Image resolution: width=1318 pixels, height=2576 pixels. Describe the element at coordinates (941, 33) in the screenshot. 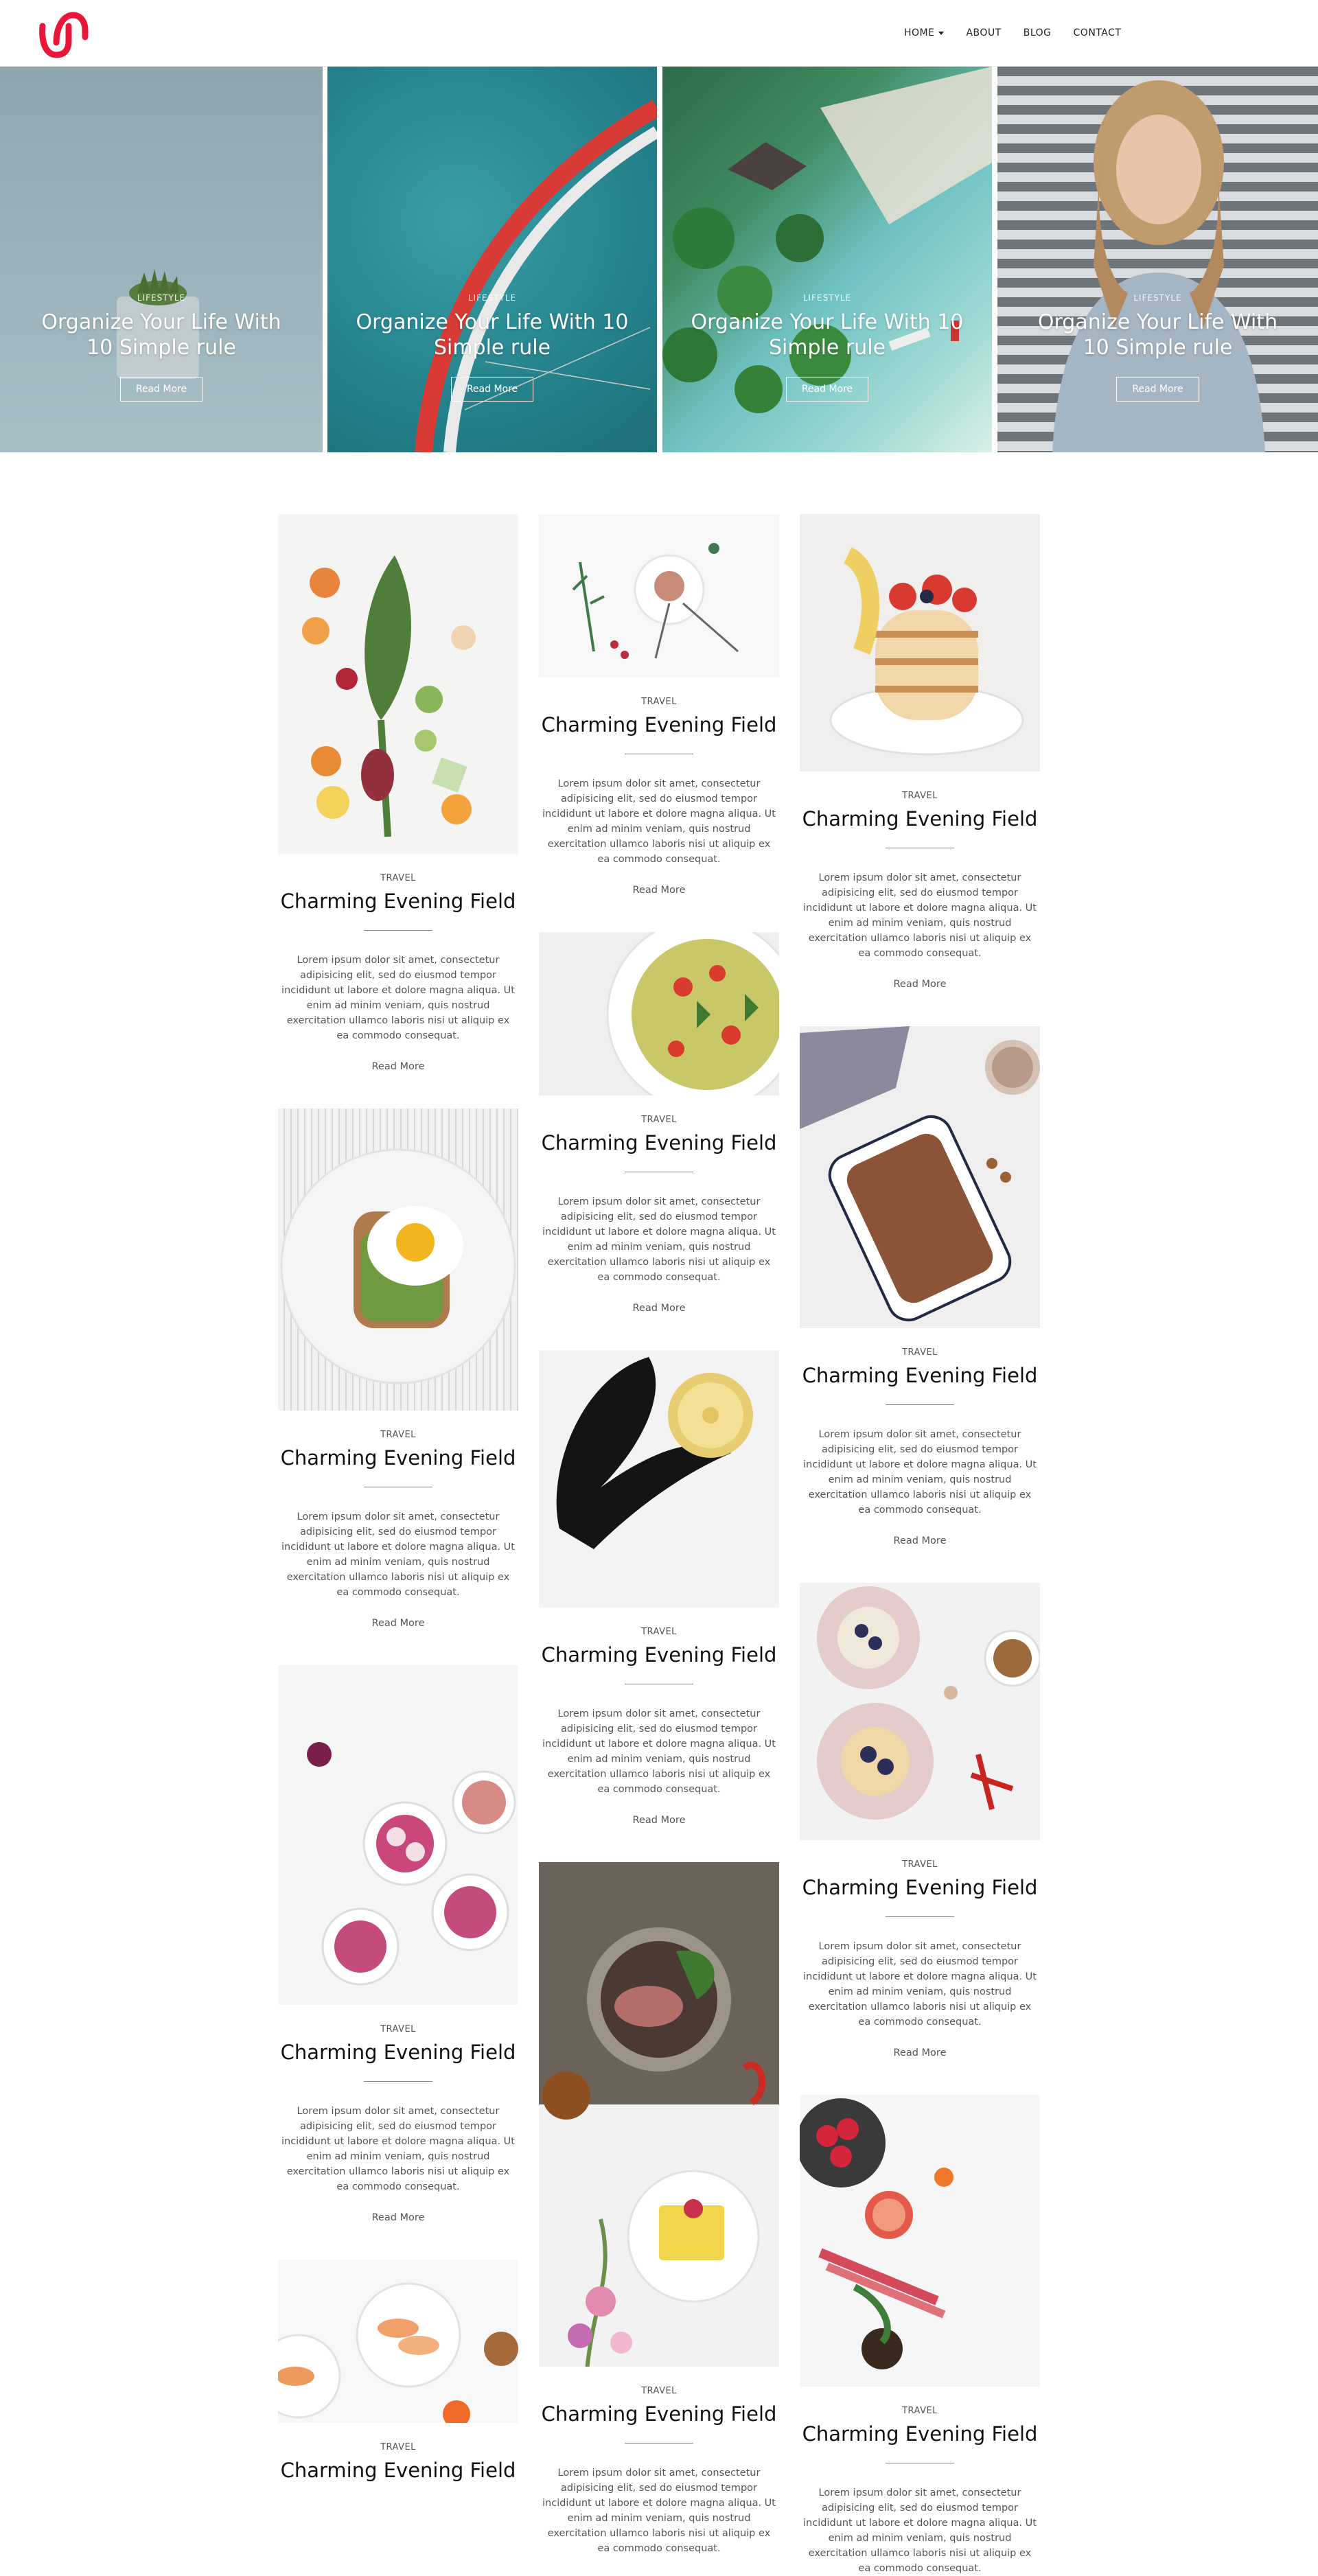

I see `chevron-down-icon` at that location.